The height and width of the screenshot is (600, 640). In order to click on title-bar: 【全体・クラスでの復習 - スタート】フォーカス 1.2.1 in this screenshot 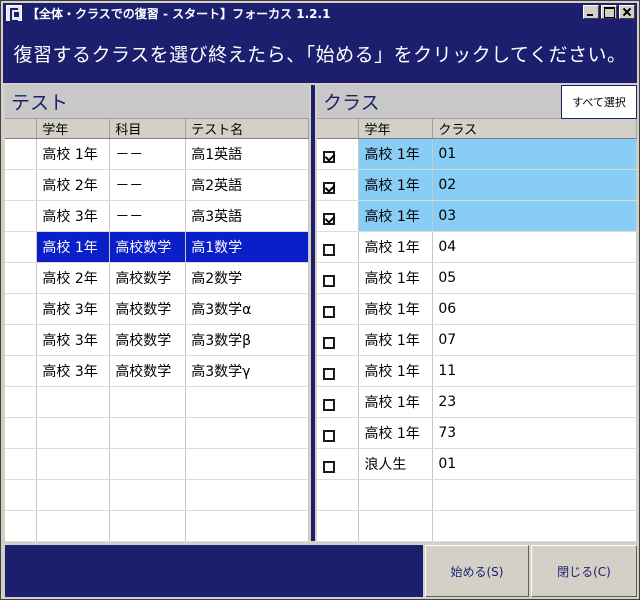, I will do `click(320, 13)`.